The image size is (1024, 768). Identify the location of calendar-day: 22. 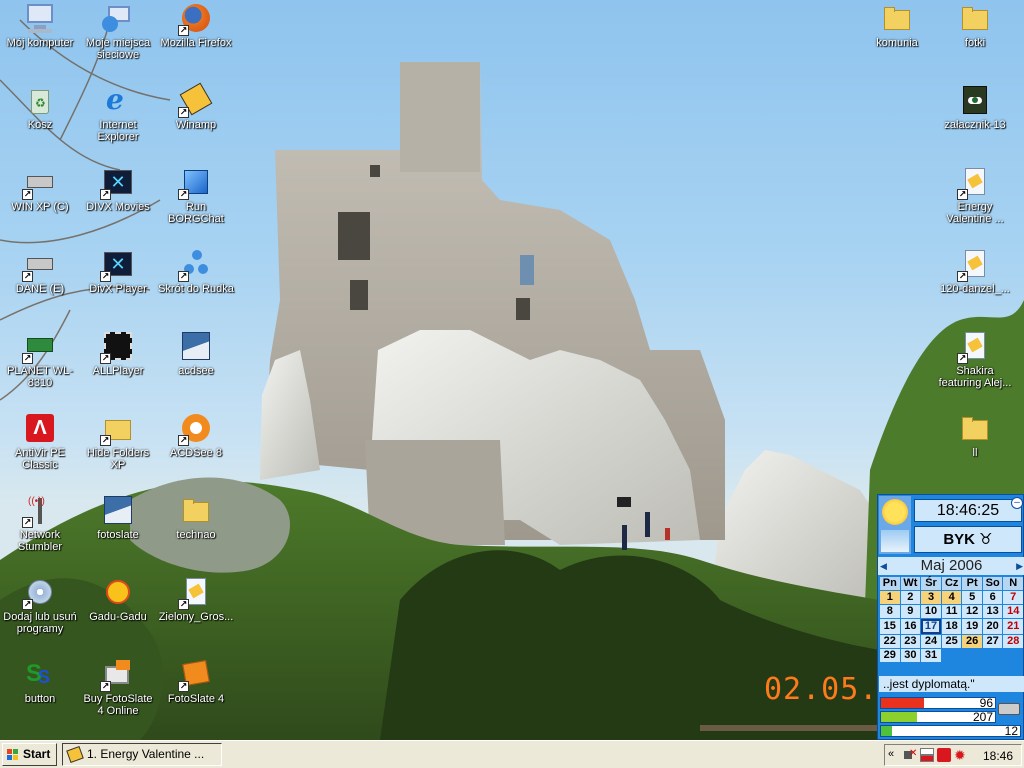
(890, 641).